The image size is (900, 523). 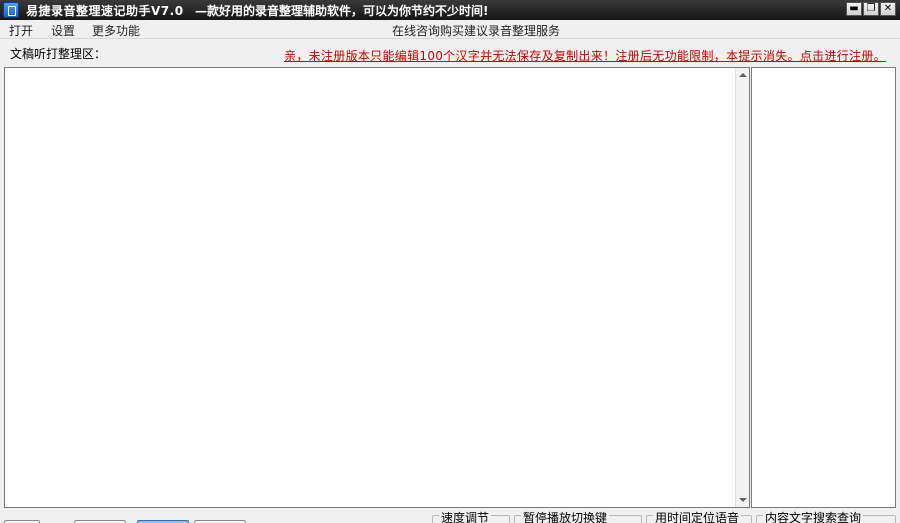 What do you see at coordinates (465, 517) in the screenshot?
I see `speed-group-title: 速度调节` at bounding box center [465, 517].